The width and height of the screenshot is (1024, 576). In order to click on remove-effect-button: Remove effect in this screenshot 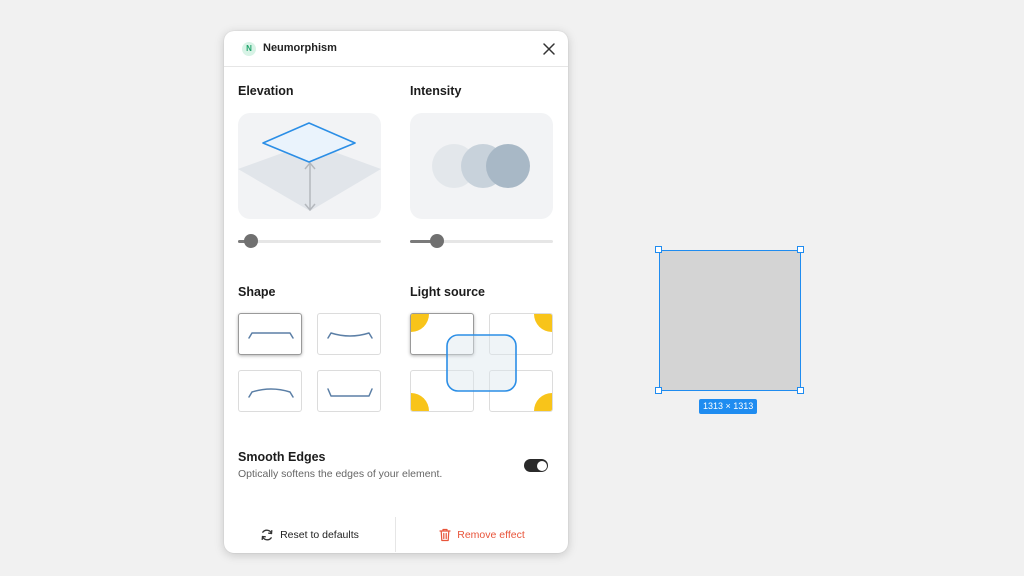, I will do `click(482, 534)`.